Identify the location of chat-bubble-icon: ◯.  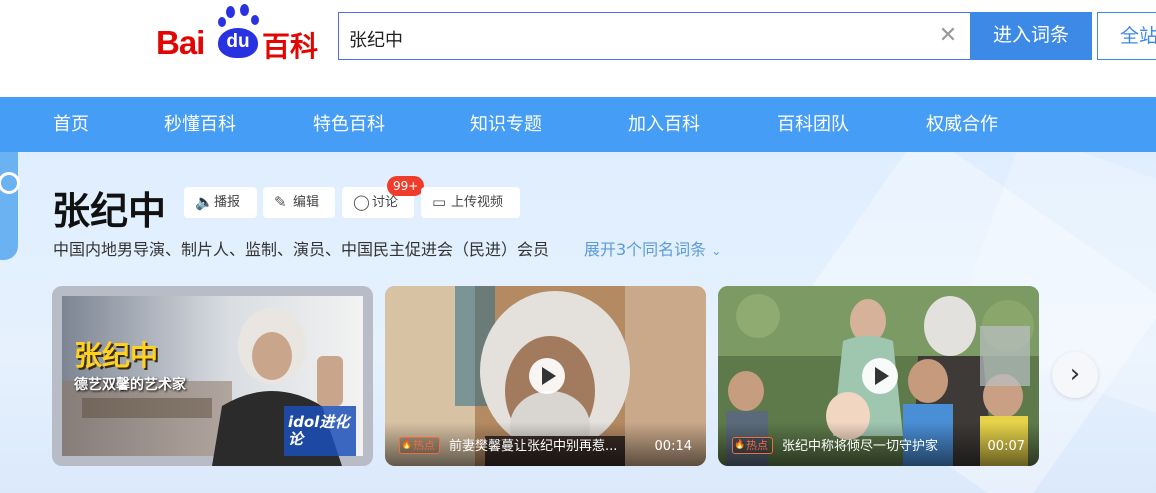
(361, 202).